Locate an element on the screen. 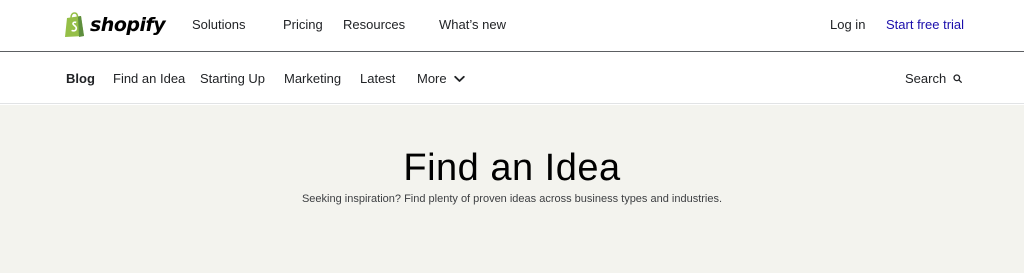 The height and width of the screenshot is (273, 1024). nav-resources-link: Resources is located at coordinates (374, 24).